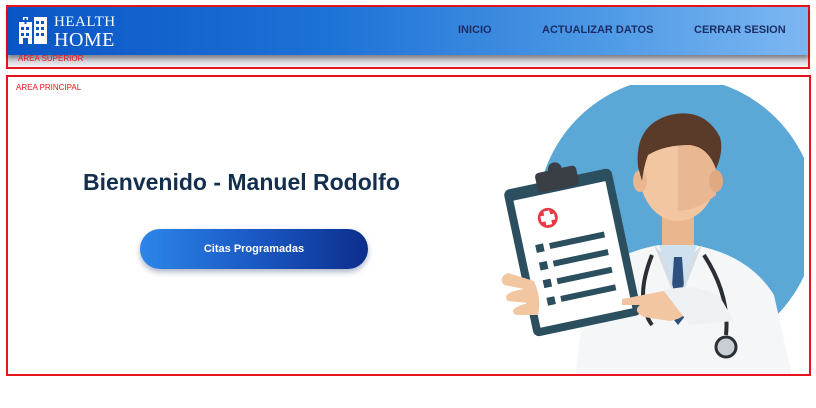 The height and width of the screenshot is (408, 816). I want to click on nav-actualizar-datos: ACTUALIZAR DATOS, so click(597, 30).